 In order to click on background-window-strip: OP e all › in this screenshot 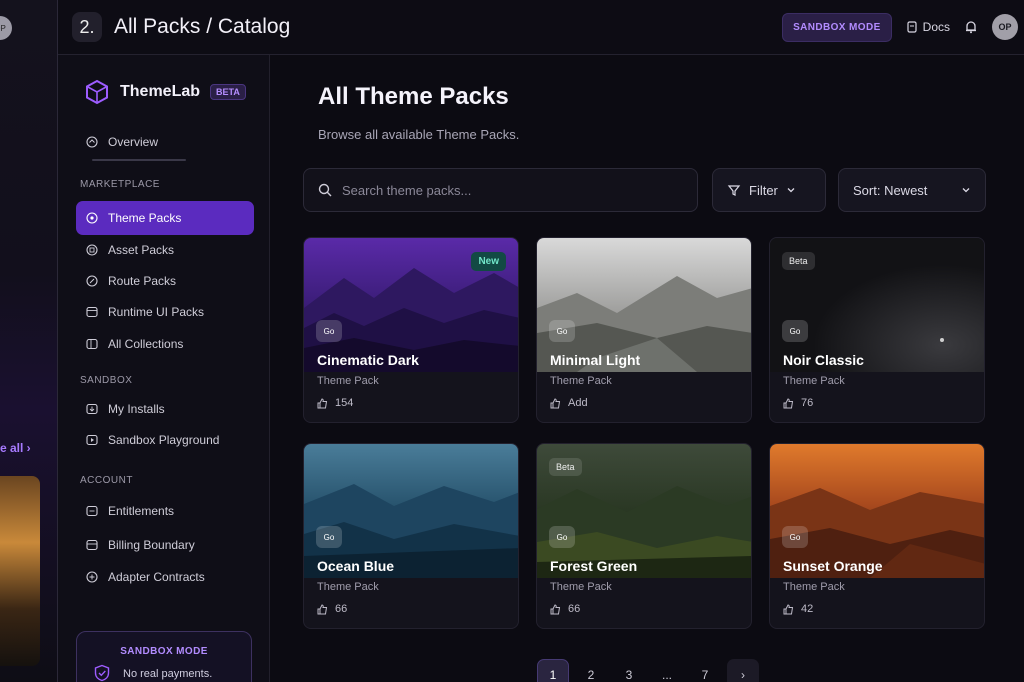, I will do `click(29, 341)`.